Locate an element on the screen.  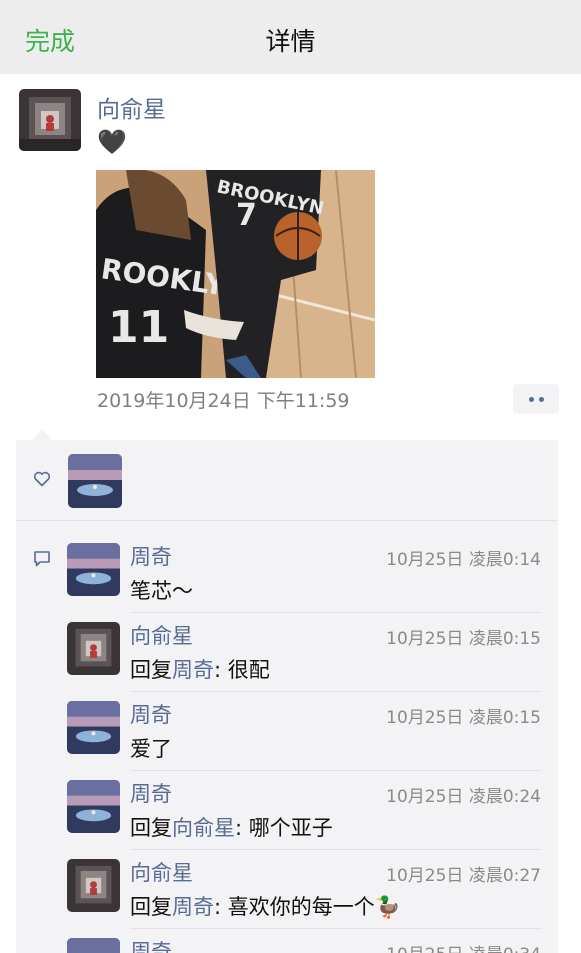
post-text: 🖤 is located at coordinates (112, 142).